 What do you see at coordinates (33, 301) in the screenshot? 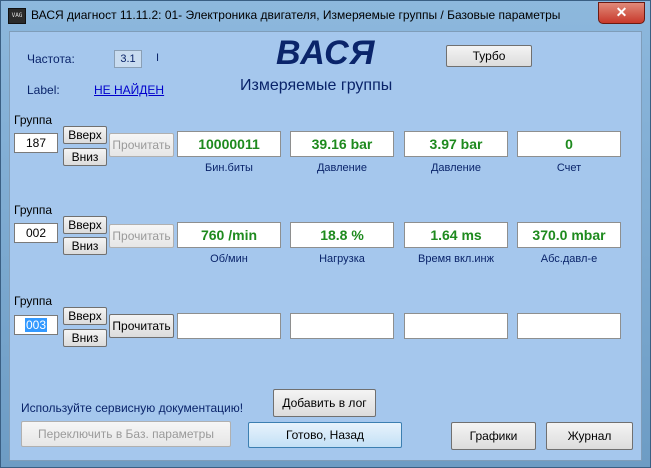
I see `group-3-label: Группа` at bounding box center [33, 301].